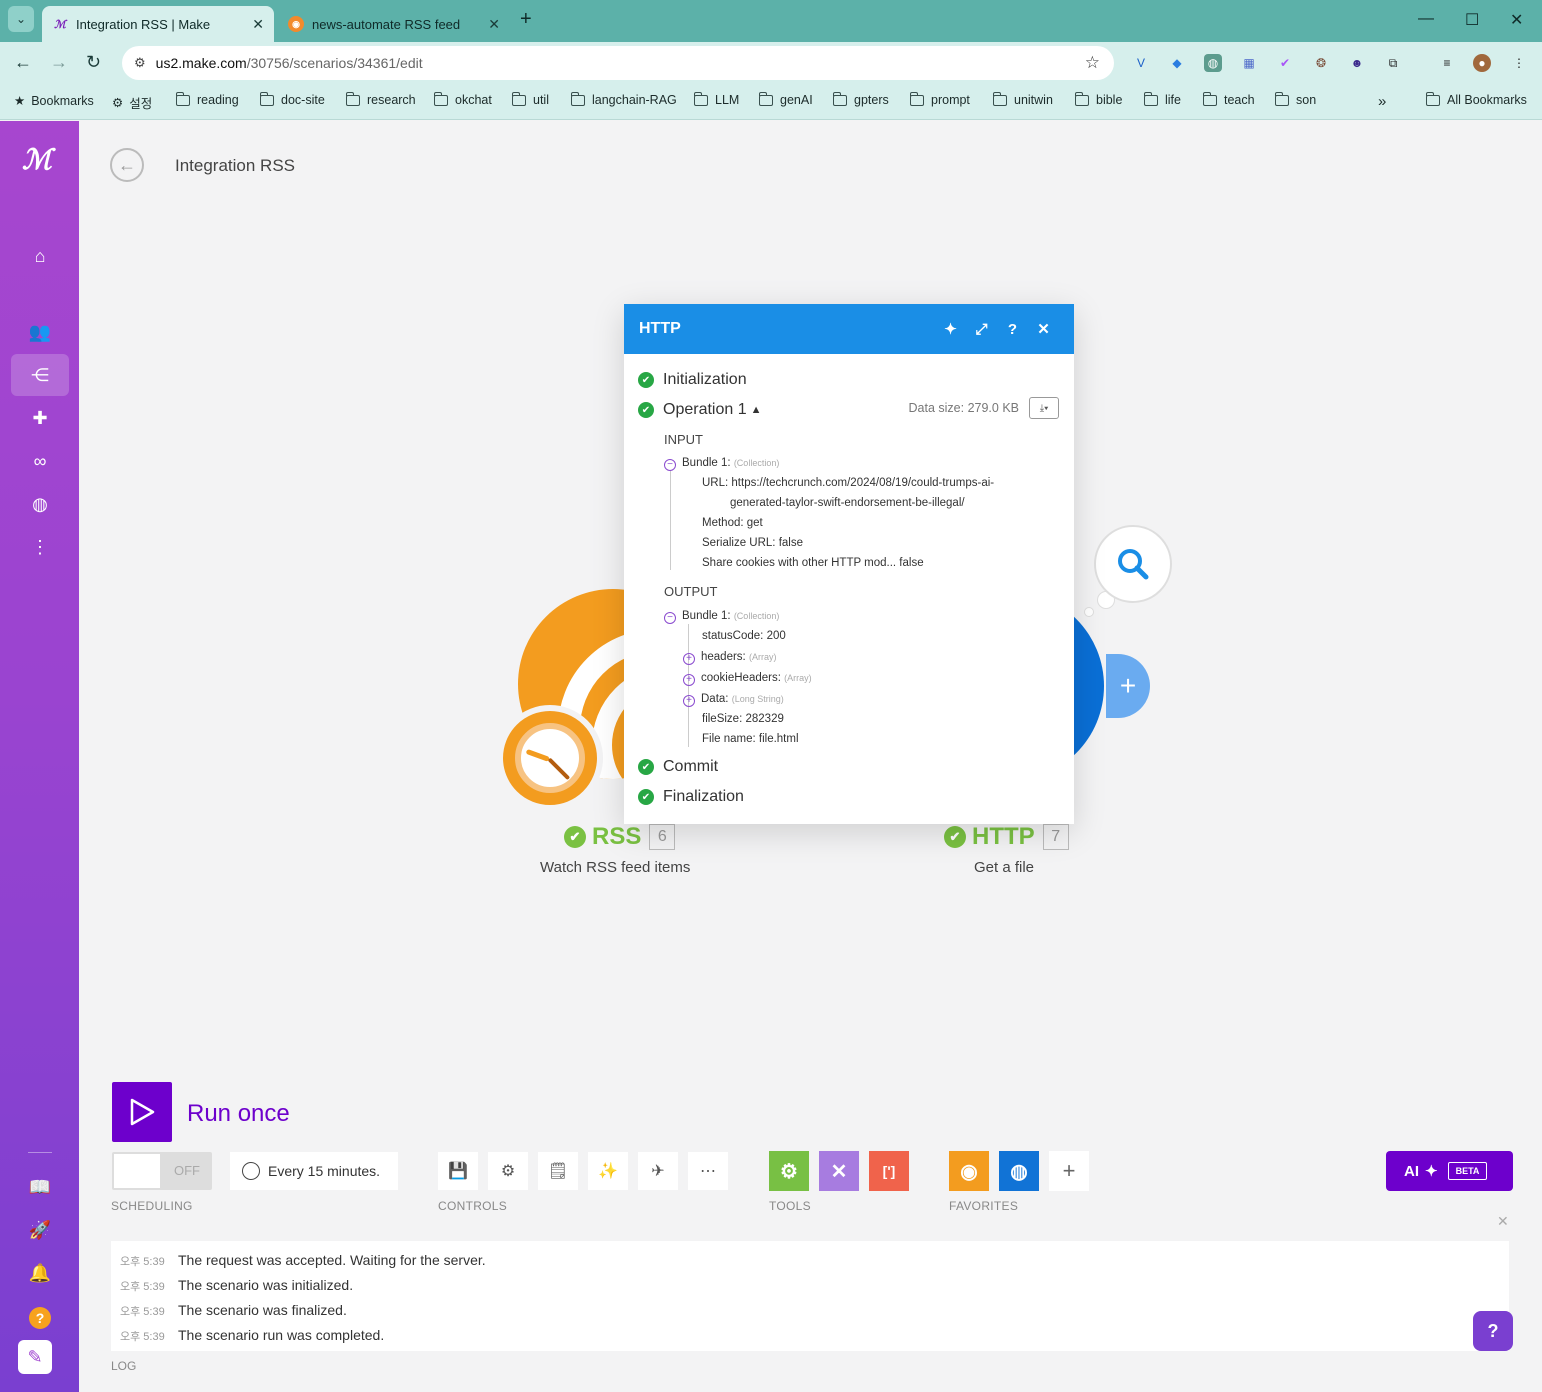 Image resolution: width=1542 pixels, height=1392 pixels. Describe the element at coordinates (747, 679) in the screenshot. I see `output-cookie-headers-row: + cookieHeaders: (Array)` at that location.